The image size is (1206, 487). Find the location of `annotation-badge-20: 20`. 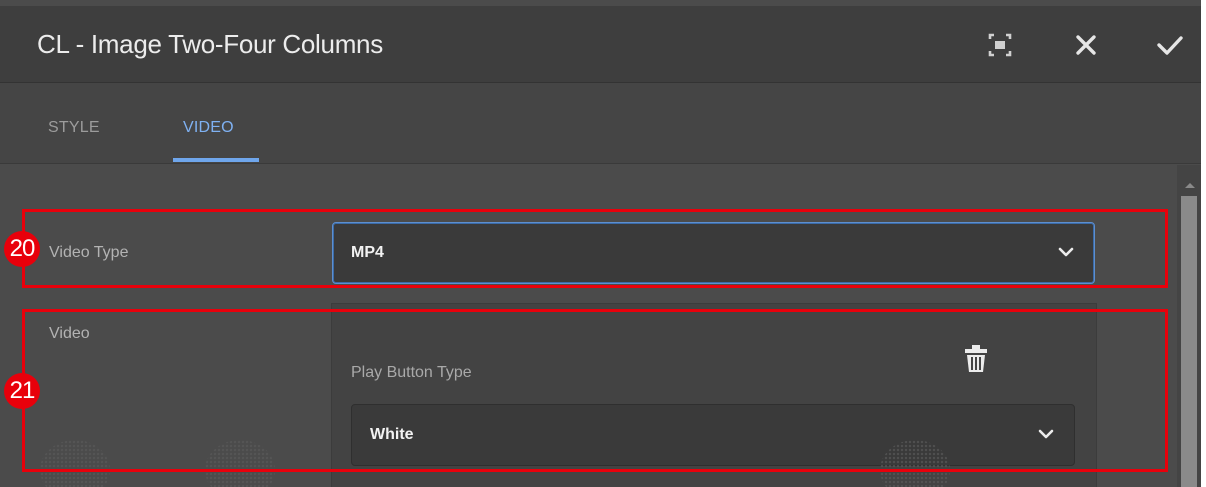

annotation-badge-20: 20 is located at coordinates (22, 249).